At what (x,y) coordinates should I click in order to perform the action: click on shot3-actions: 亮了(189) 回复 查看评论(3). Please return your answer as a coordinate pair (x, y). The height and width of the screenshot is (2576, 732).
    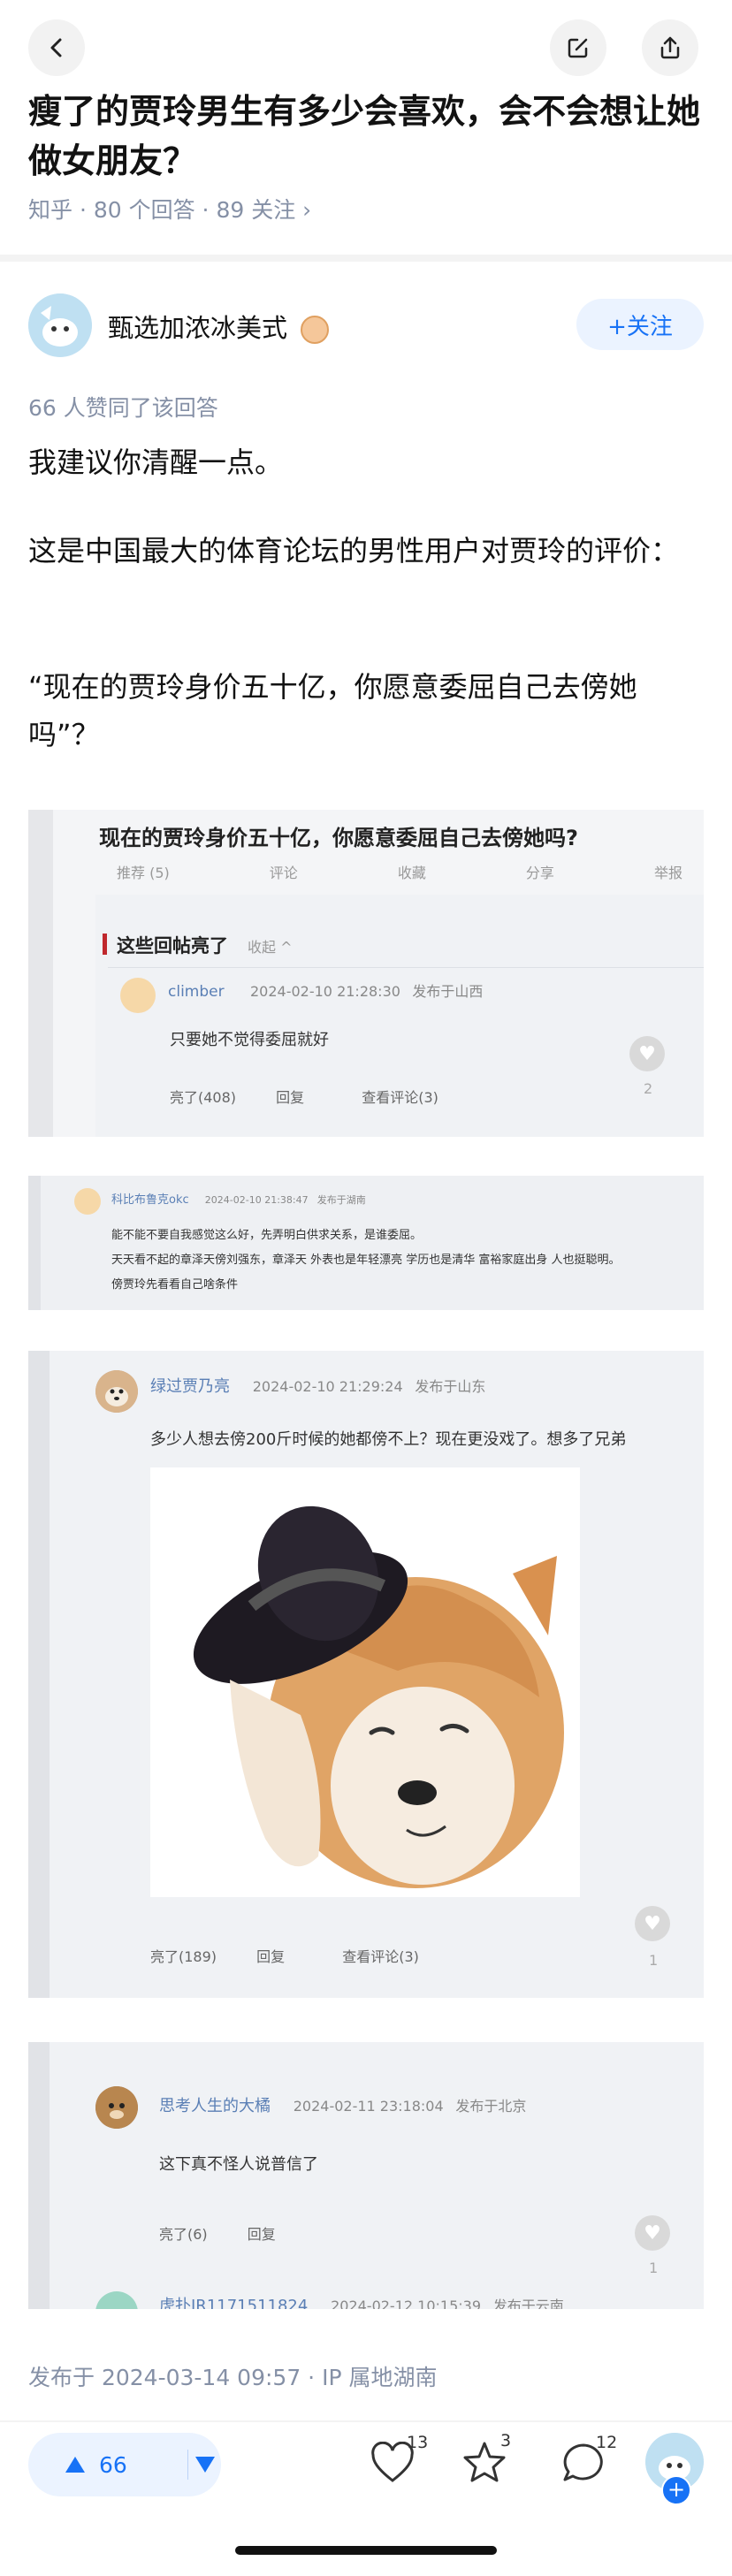
    Looking at the image, I should click on (284, 1955).